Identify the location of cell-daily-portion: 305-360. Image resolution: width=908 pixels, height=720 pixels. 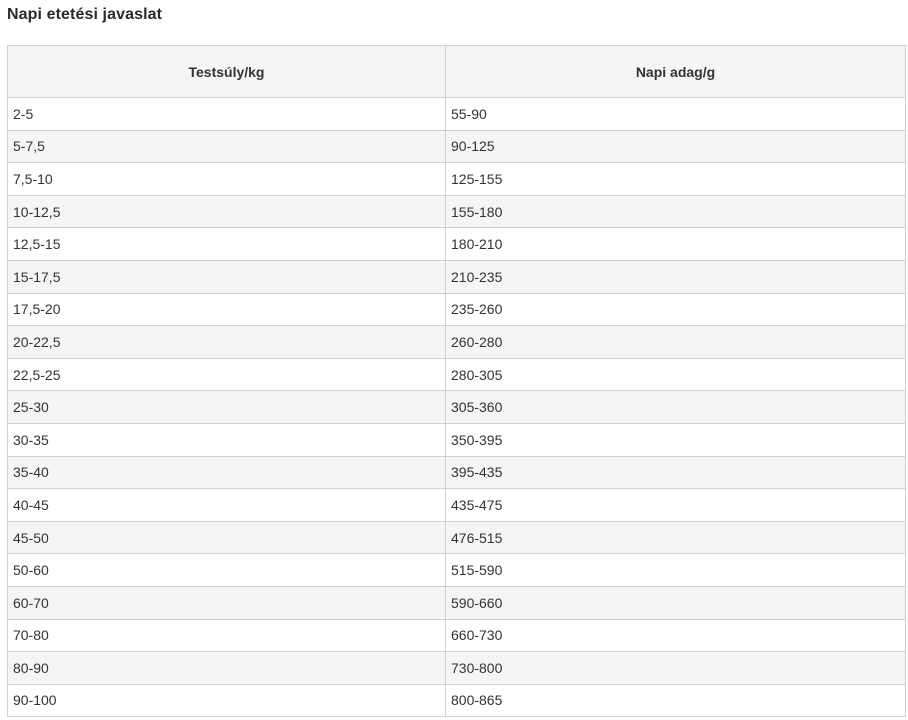
(675, 407).